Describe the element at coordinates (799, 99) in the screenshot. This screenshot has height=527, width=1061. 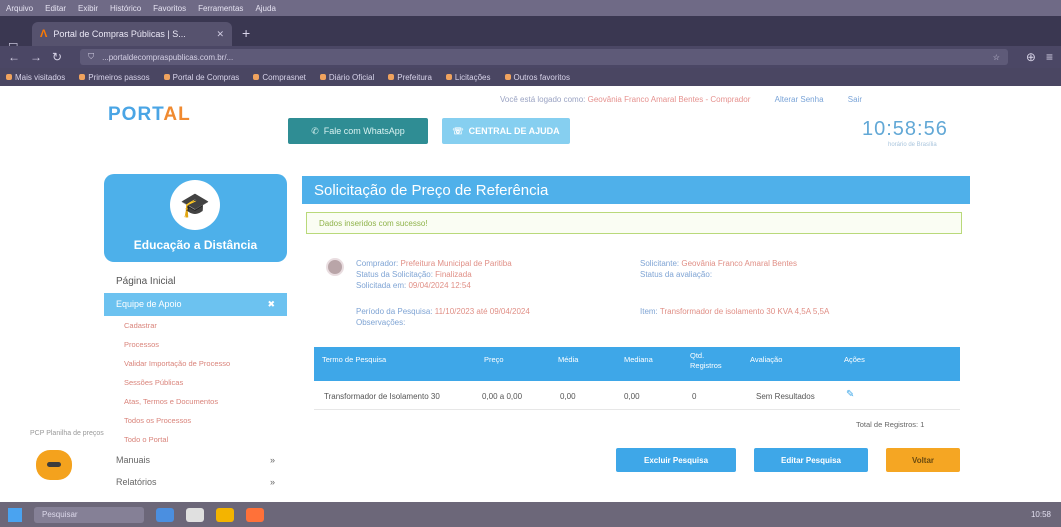
I see `change-password-link: Alterar Senha` at that location.